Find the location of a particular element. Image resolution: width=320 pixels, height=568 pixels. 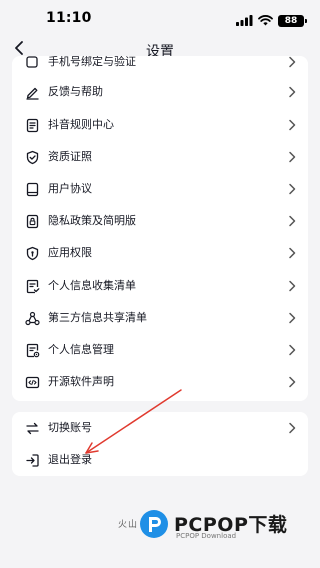

profile-settings-icon is located at coordinates (32, 350).